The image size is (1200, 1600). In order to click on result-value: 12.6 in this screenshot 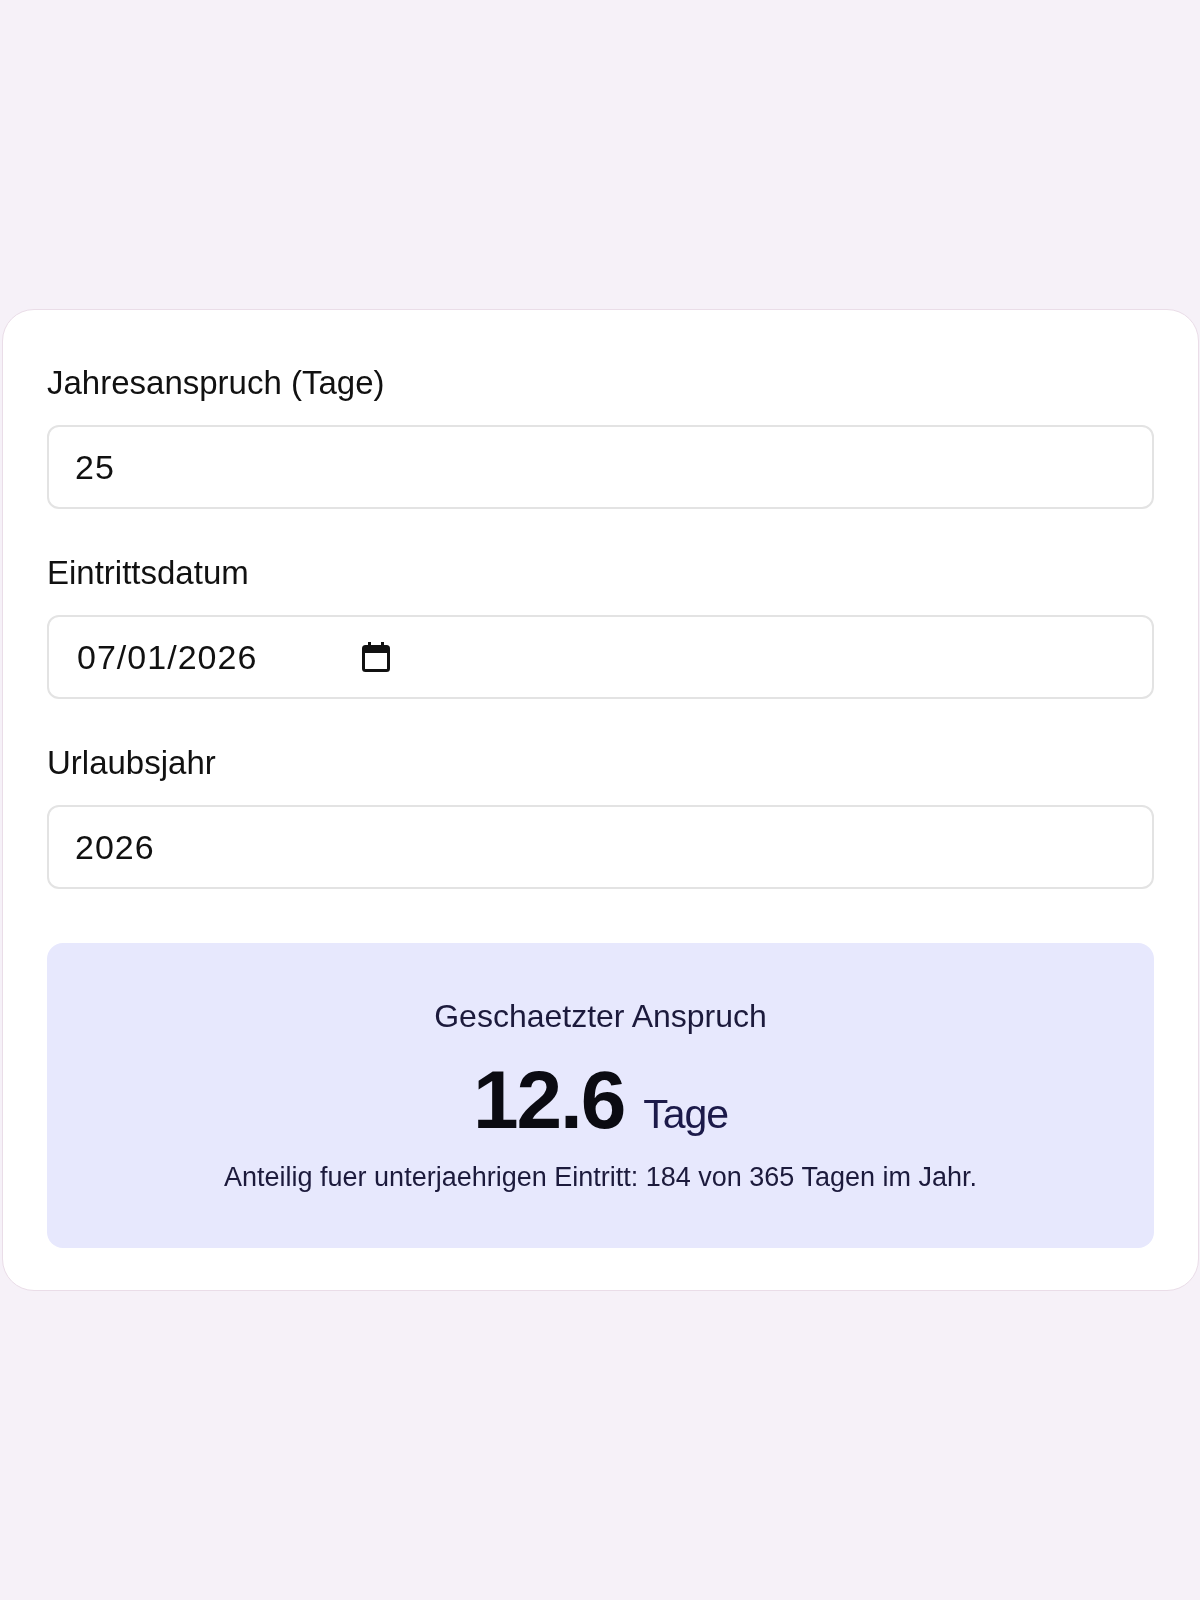, I will do `click(548, 1100)`.